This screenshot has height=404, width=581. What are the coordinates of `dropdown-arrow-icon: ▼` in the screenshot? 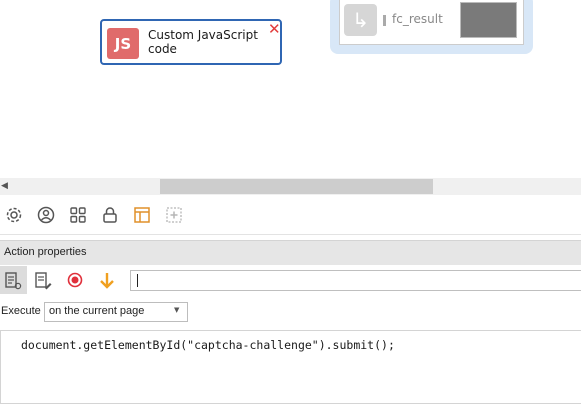 It's located at (176, 310).